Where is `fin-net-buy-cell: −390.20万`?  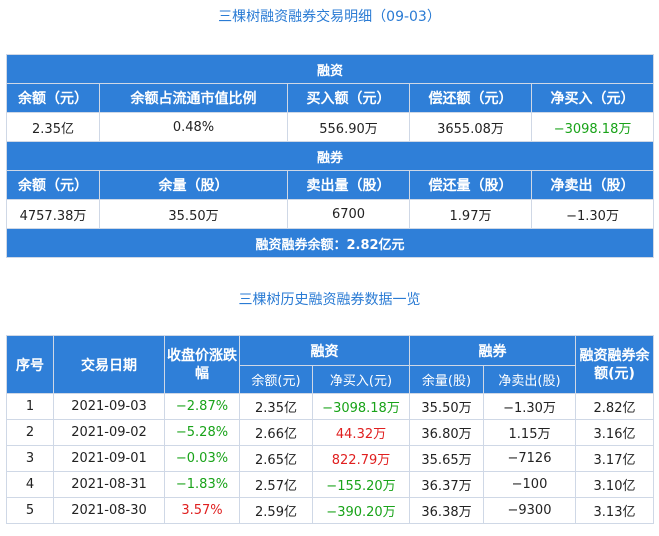
fin-net-buy-cell: −390.20万 is located at coordinates (361, 510).